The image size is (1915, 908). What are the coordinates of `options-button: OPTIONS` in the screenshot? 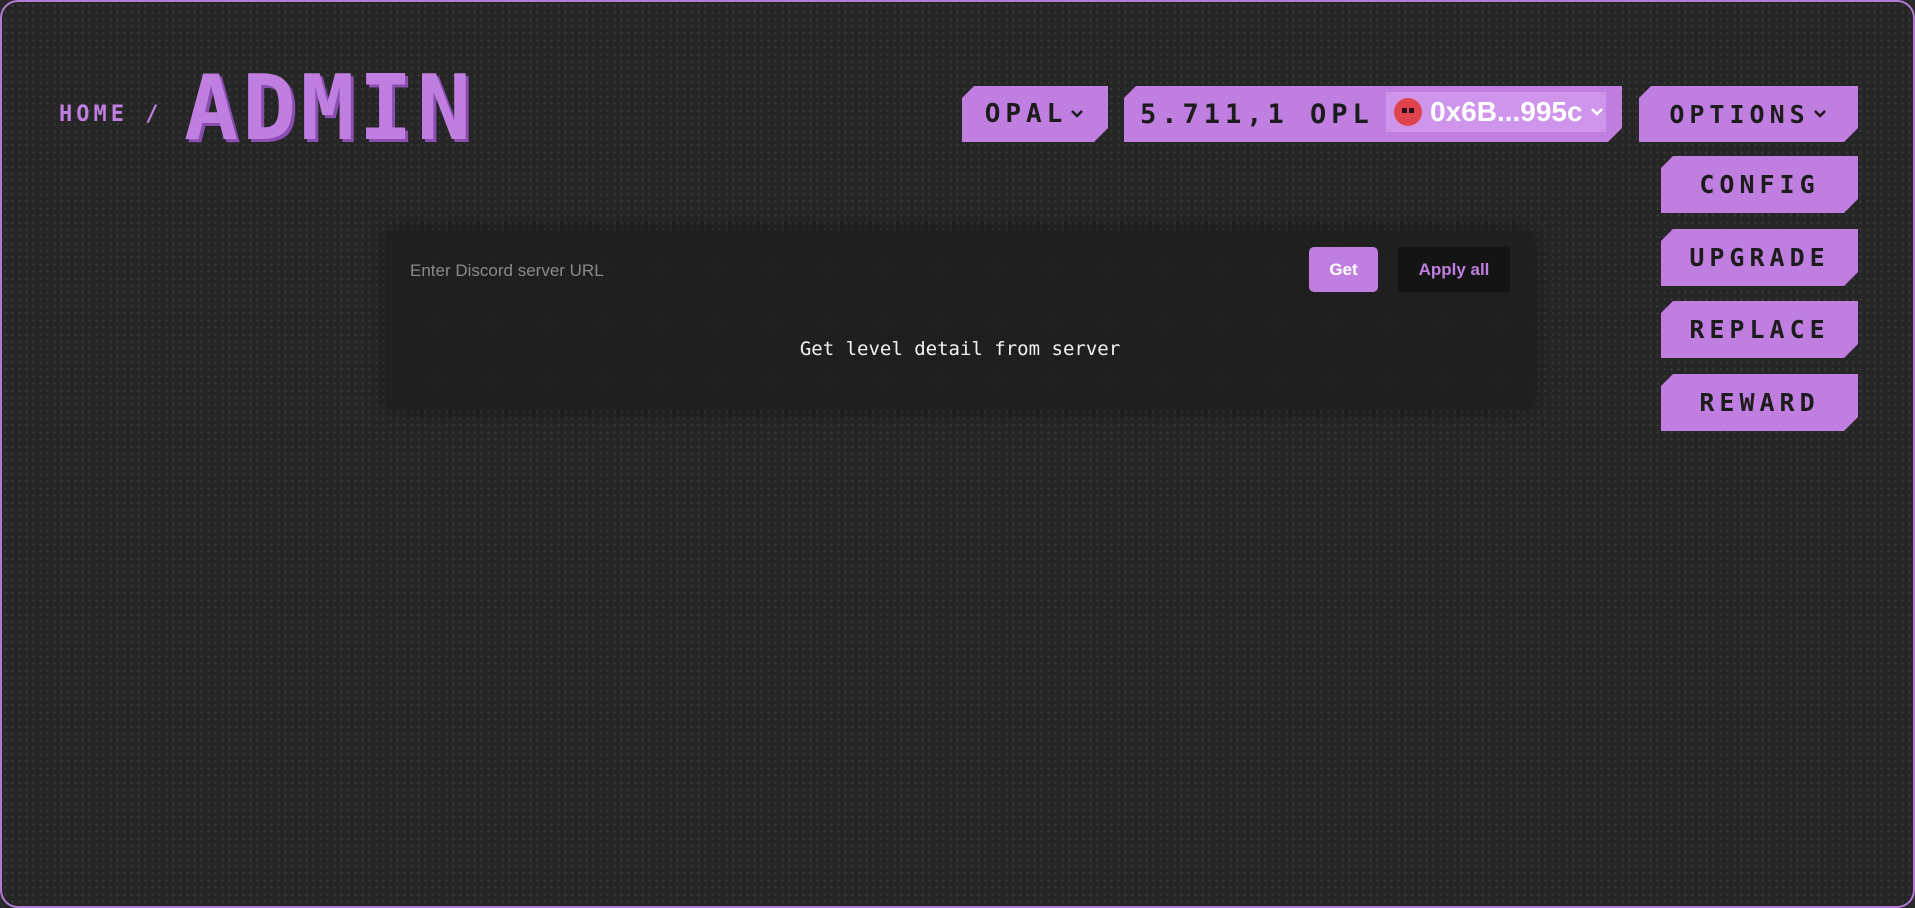 It's located at (1748, 114).